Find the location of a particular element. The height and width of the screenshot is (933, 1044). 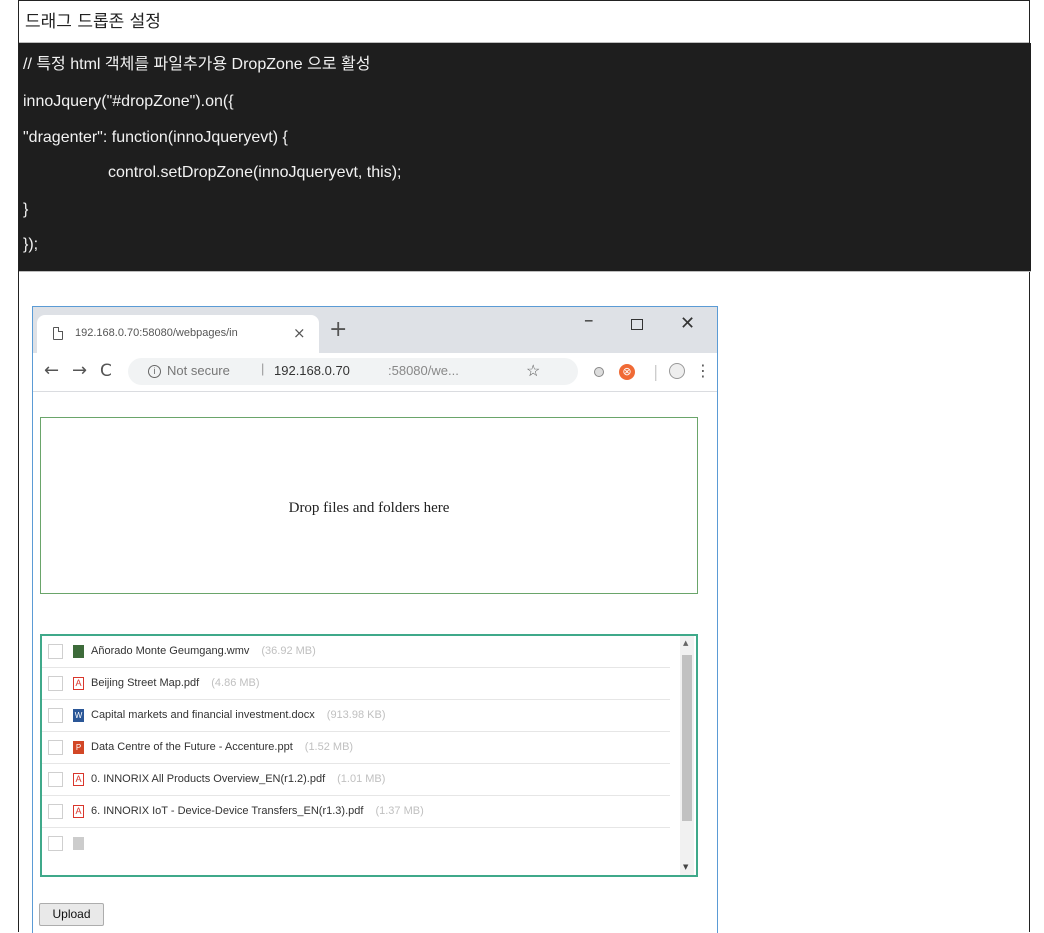

word-file-icon: W is located at coordinates (78, 715).